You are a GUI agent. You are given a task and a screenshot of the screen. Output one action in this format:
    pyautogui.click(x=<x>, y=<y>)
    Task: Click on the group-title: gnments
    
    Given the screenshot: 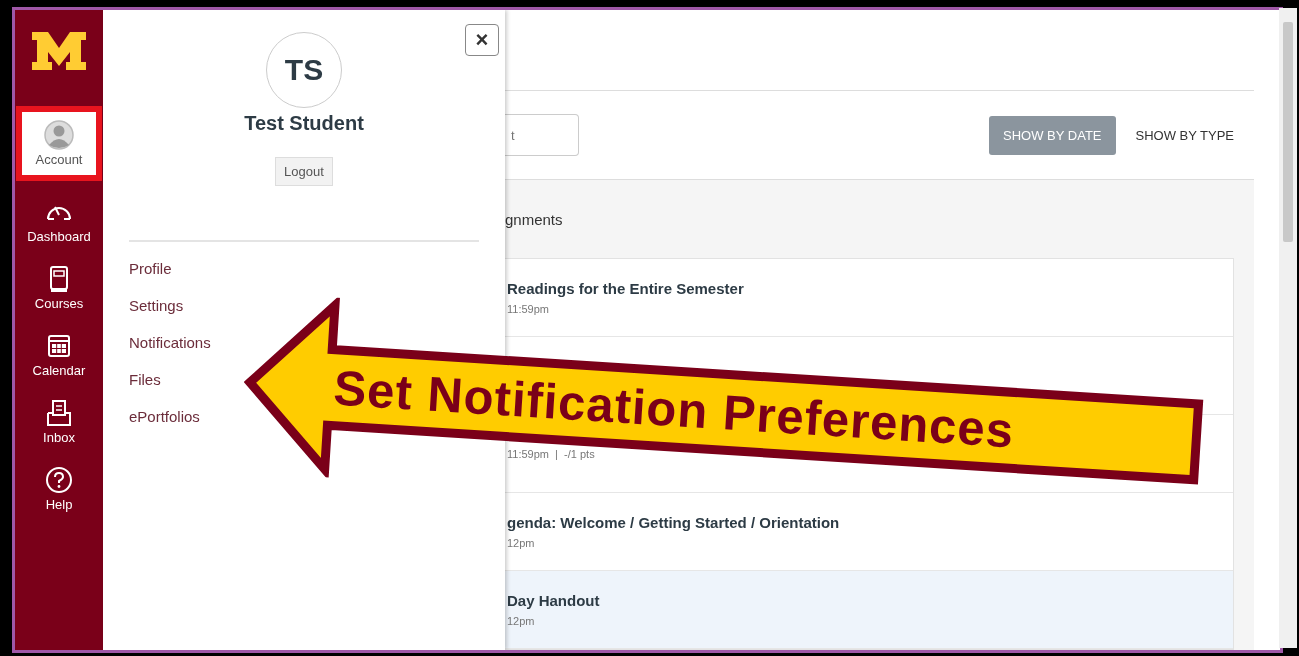 What is the action you would take?
    pyautogui.click(x=534, y=219)
    